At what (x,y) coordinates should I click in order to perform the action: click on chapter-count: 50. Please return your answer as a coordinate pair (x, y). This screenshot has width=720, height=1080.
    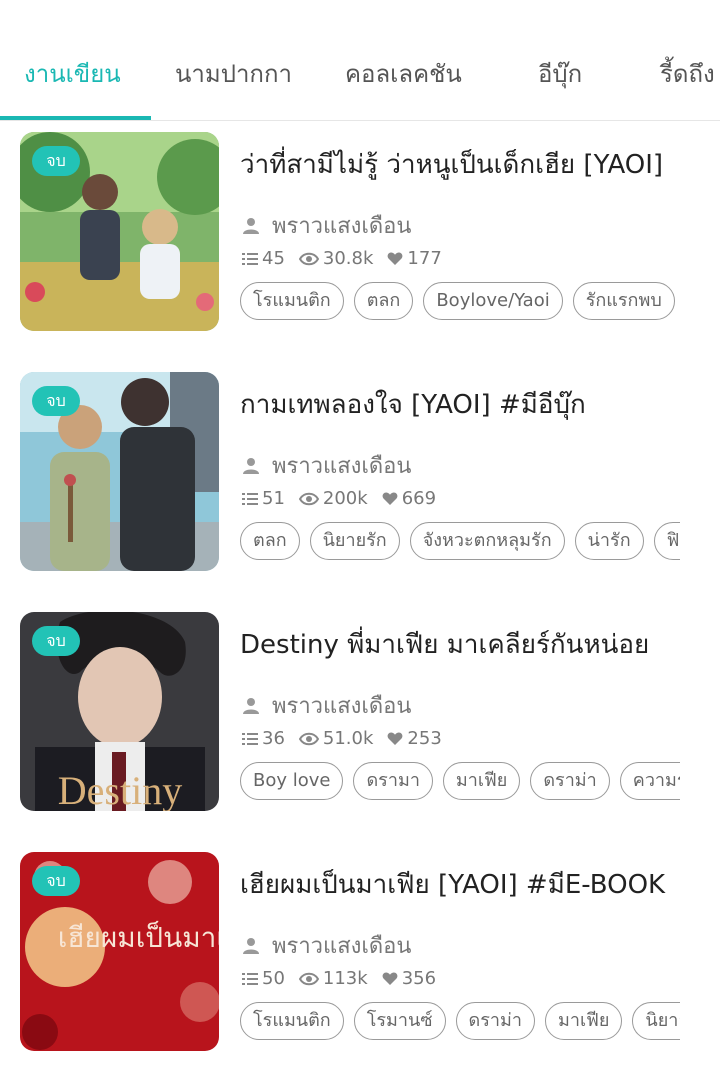
    Looking at the image, I should click on (273, 978).